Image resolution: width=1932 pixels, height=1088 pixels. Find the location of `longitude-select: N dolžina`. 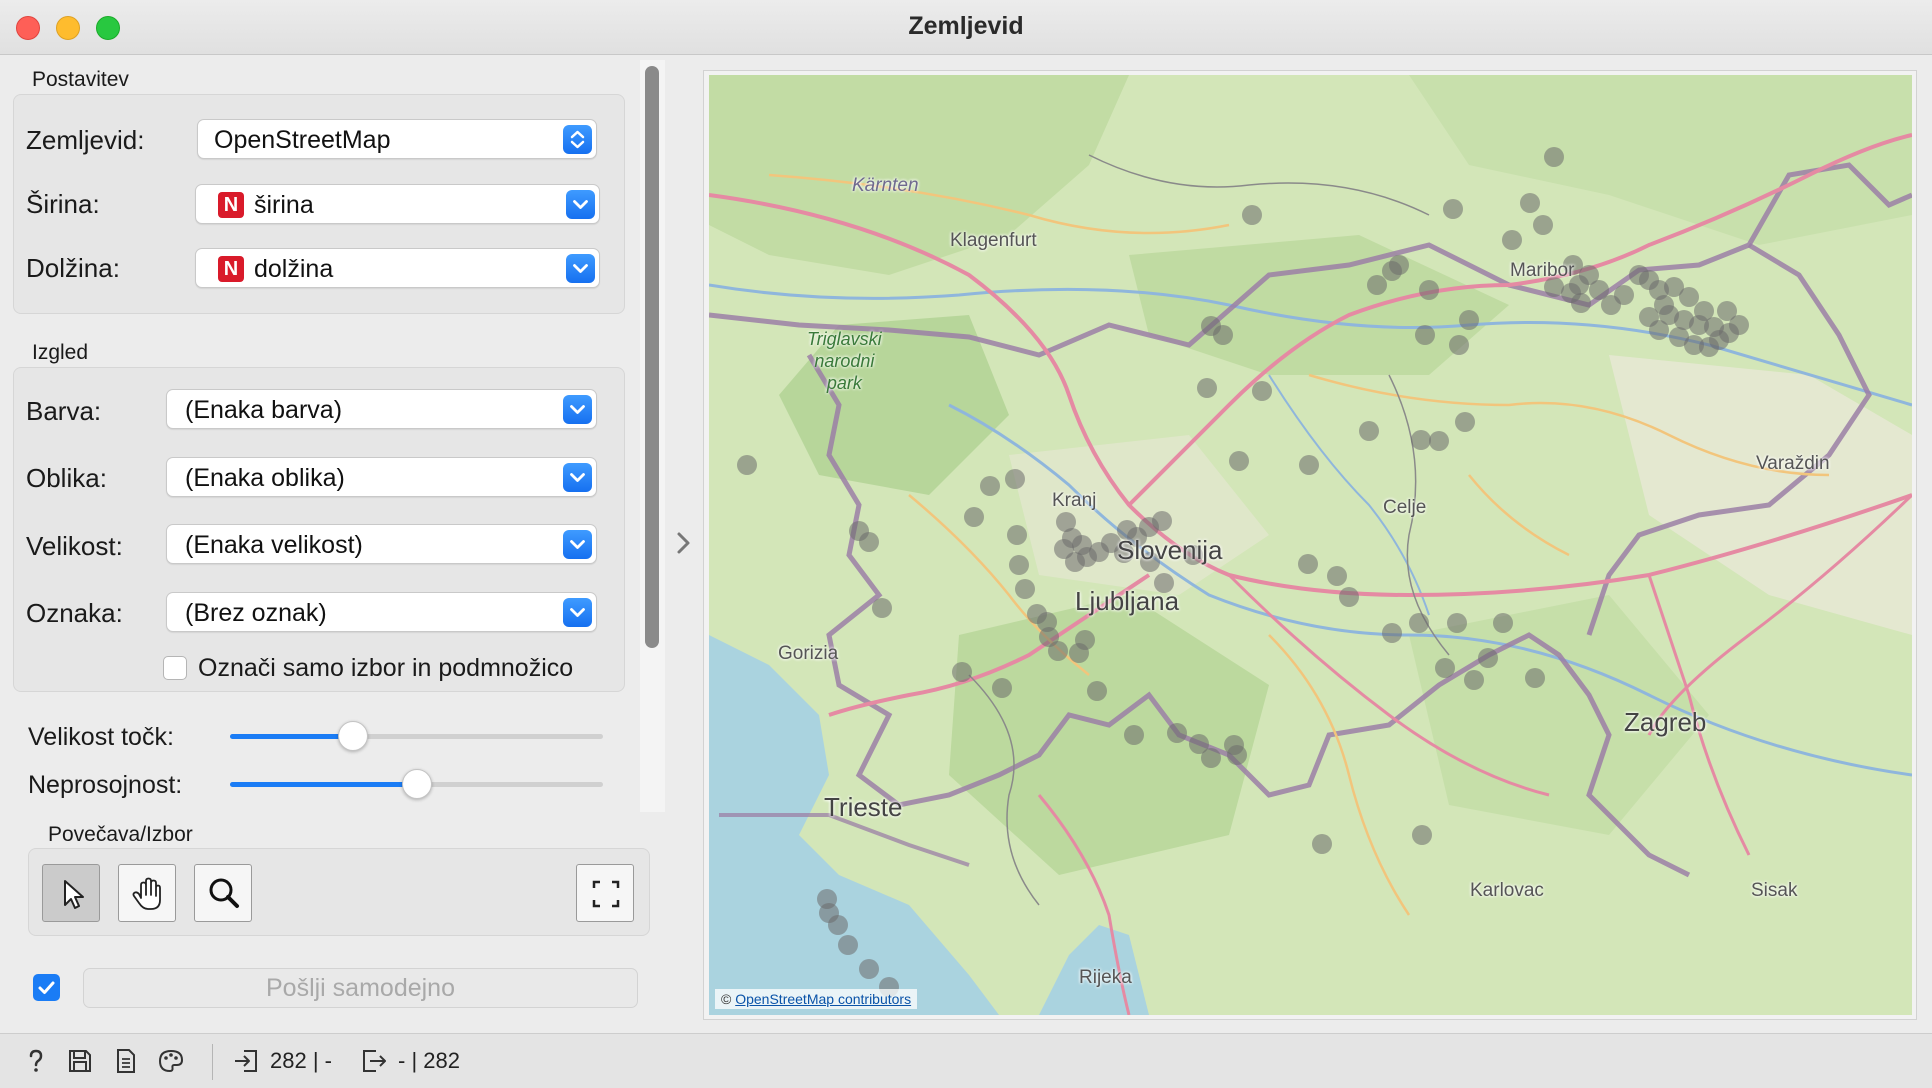

longitude-select: N dolžina is located at coordinates (397, 268).